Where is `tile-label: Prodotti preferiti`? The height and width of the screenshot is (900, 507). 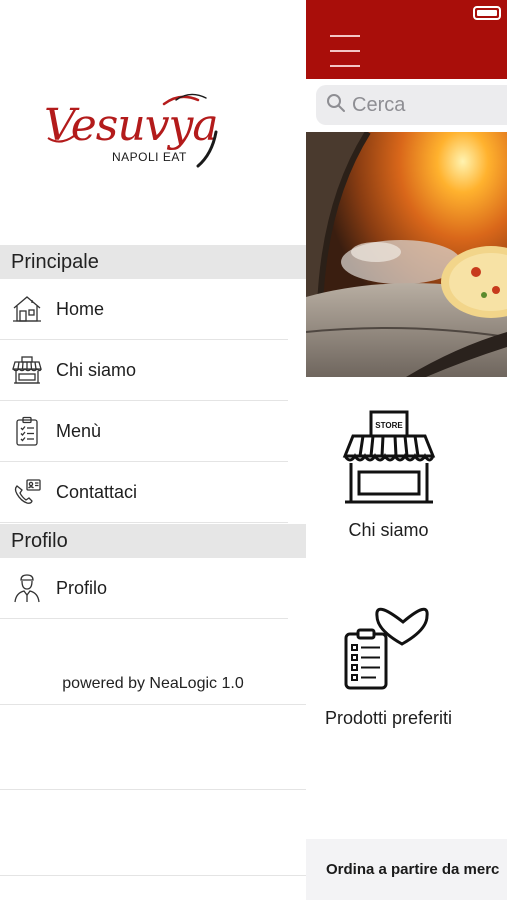
tile-label: Prodotti preferiti is located at coordinates (388, 718).